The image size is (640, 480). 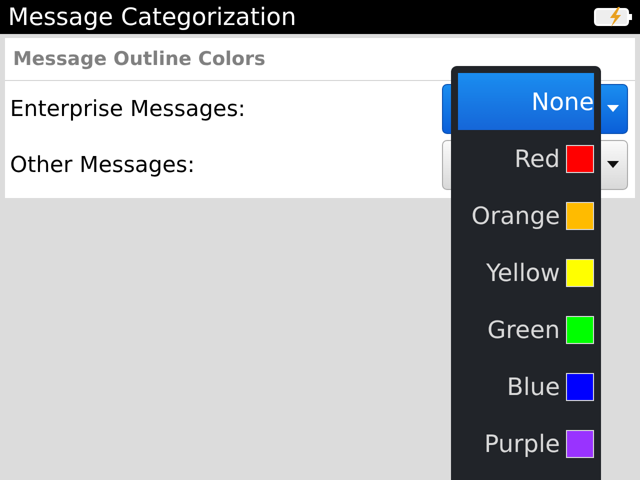 I want to click on menu-item: Yellow, so click(x=526, y=272).